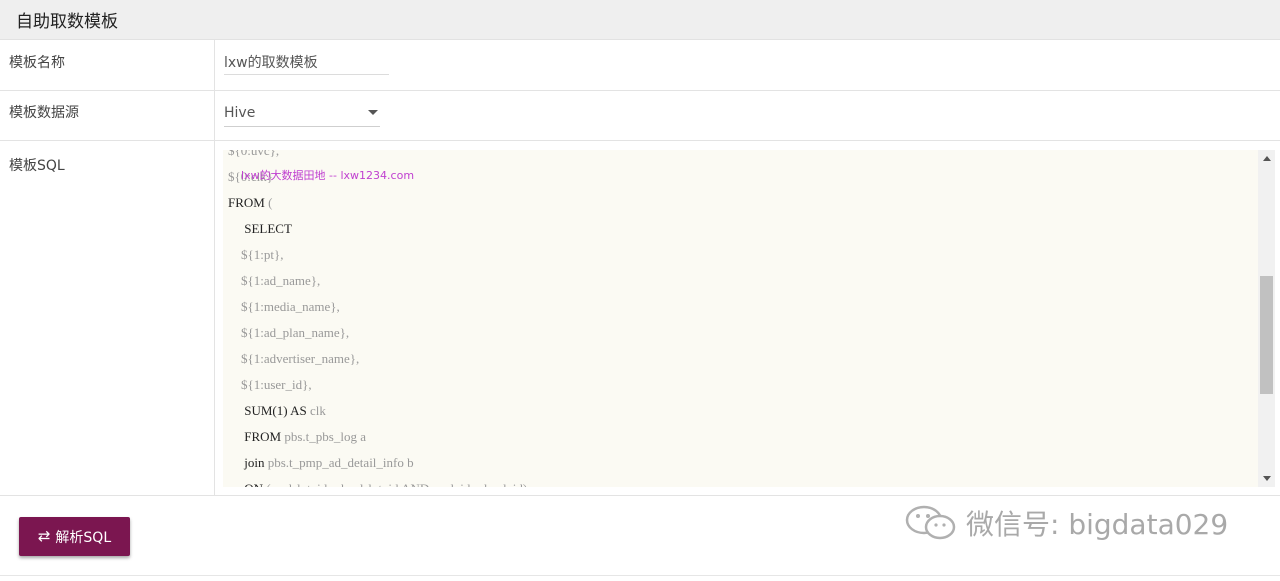 The image size is (1280, 581). Describe the element at coordinates (240, 113) in the screenshot. I see `datasource-selected-value: Hive` at that location.